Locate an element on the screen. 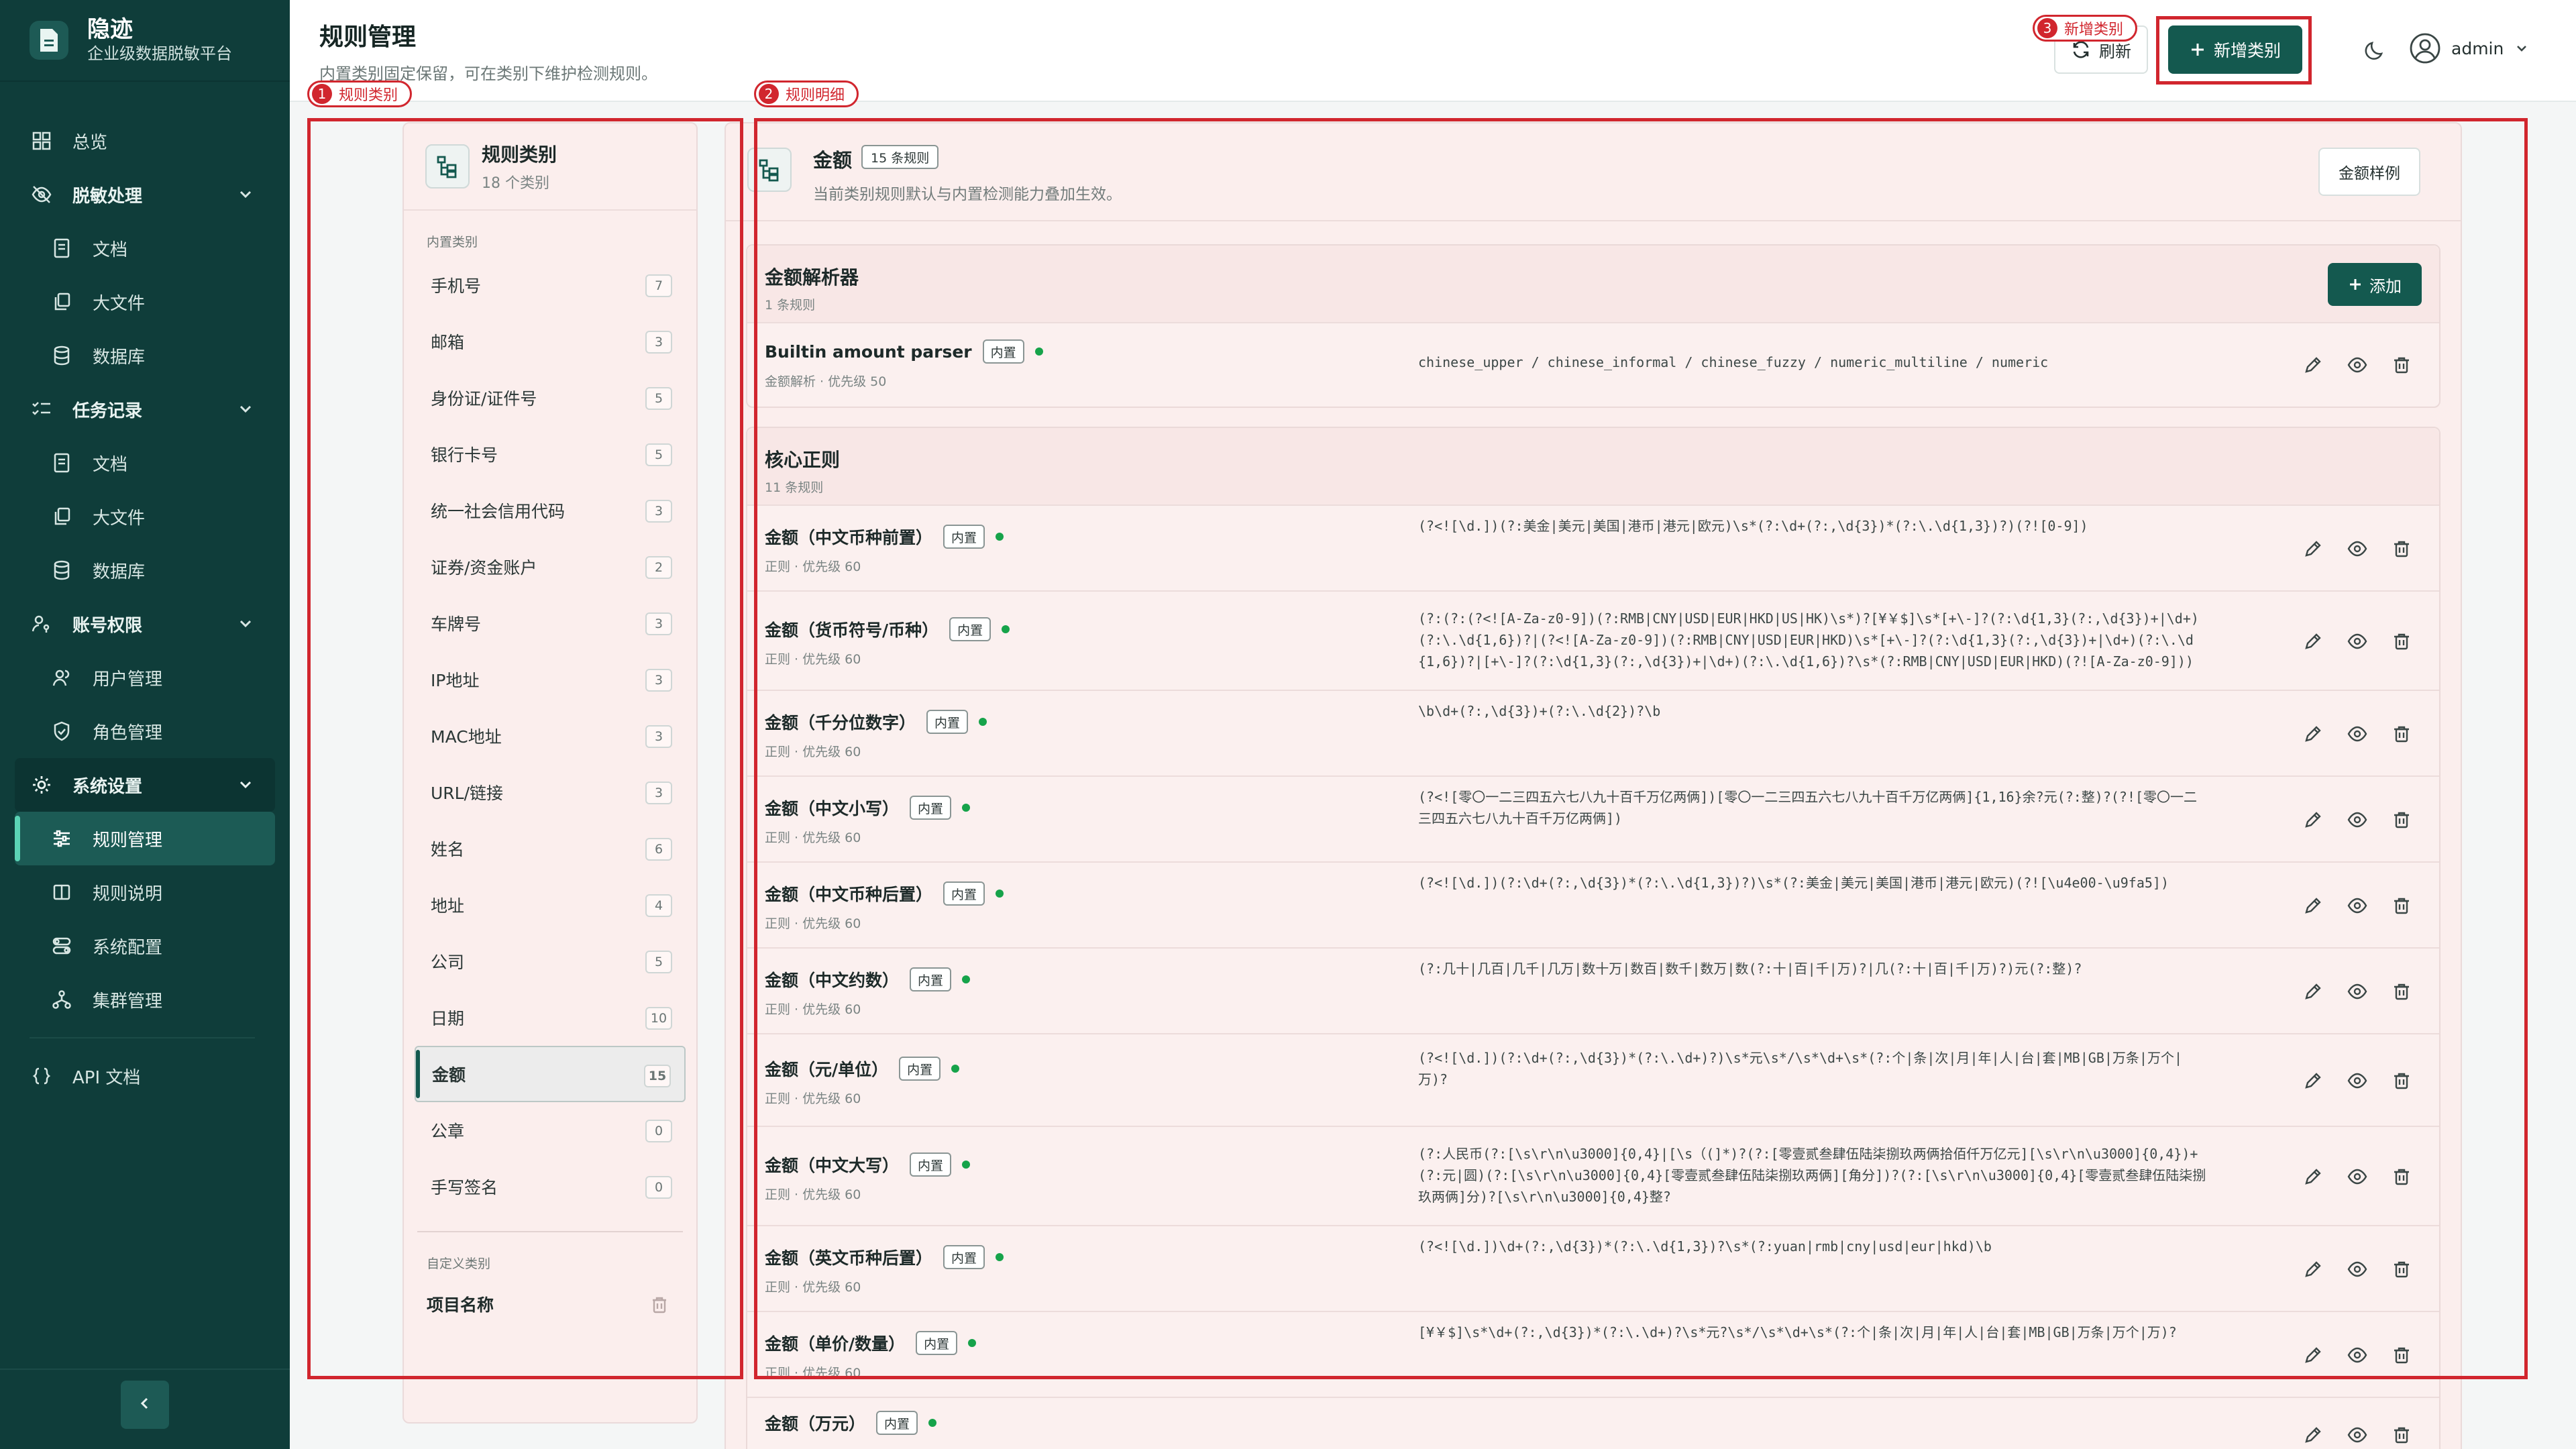  category-item-id-card: 身份证/证件号 5 is located at coordinates (550, 398).